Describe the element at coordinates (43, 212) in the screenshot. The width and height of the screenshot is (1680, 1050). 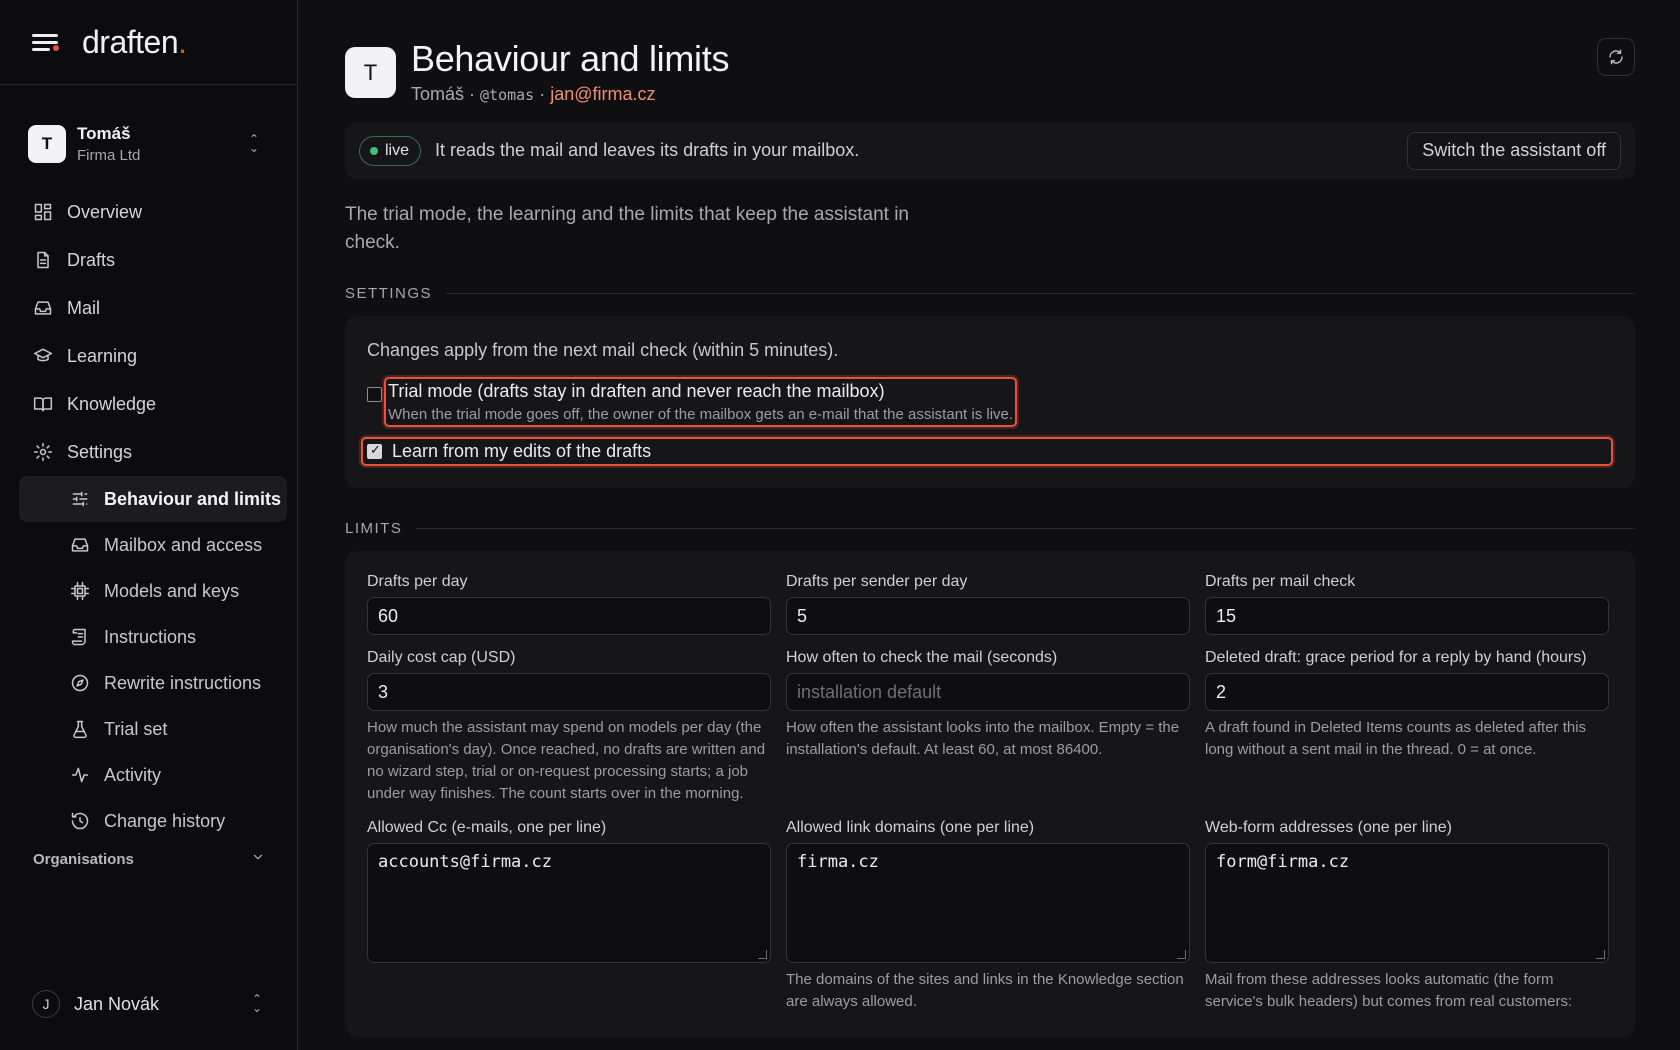
I see `grid-icon` at that location.